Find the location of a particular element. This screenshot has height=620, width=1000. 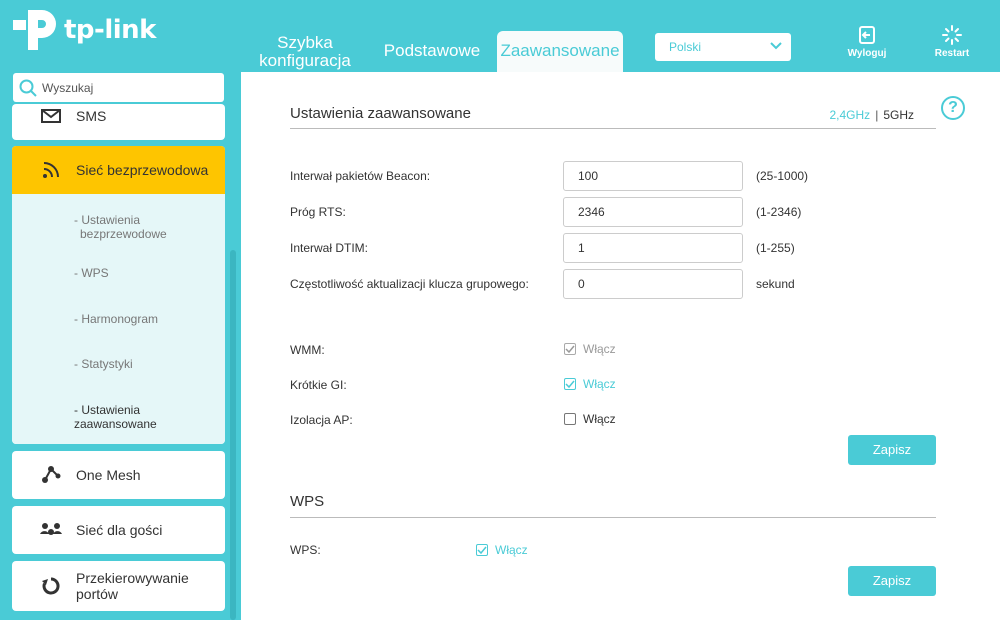

guests-icon is located at coordinates (51, 530).